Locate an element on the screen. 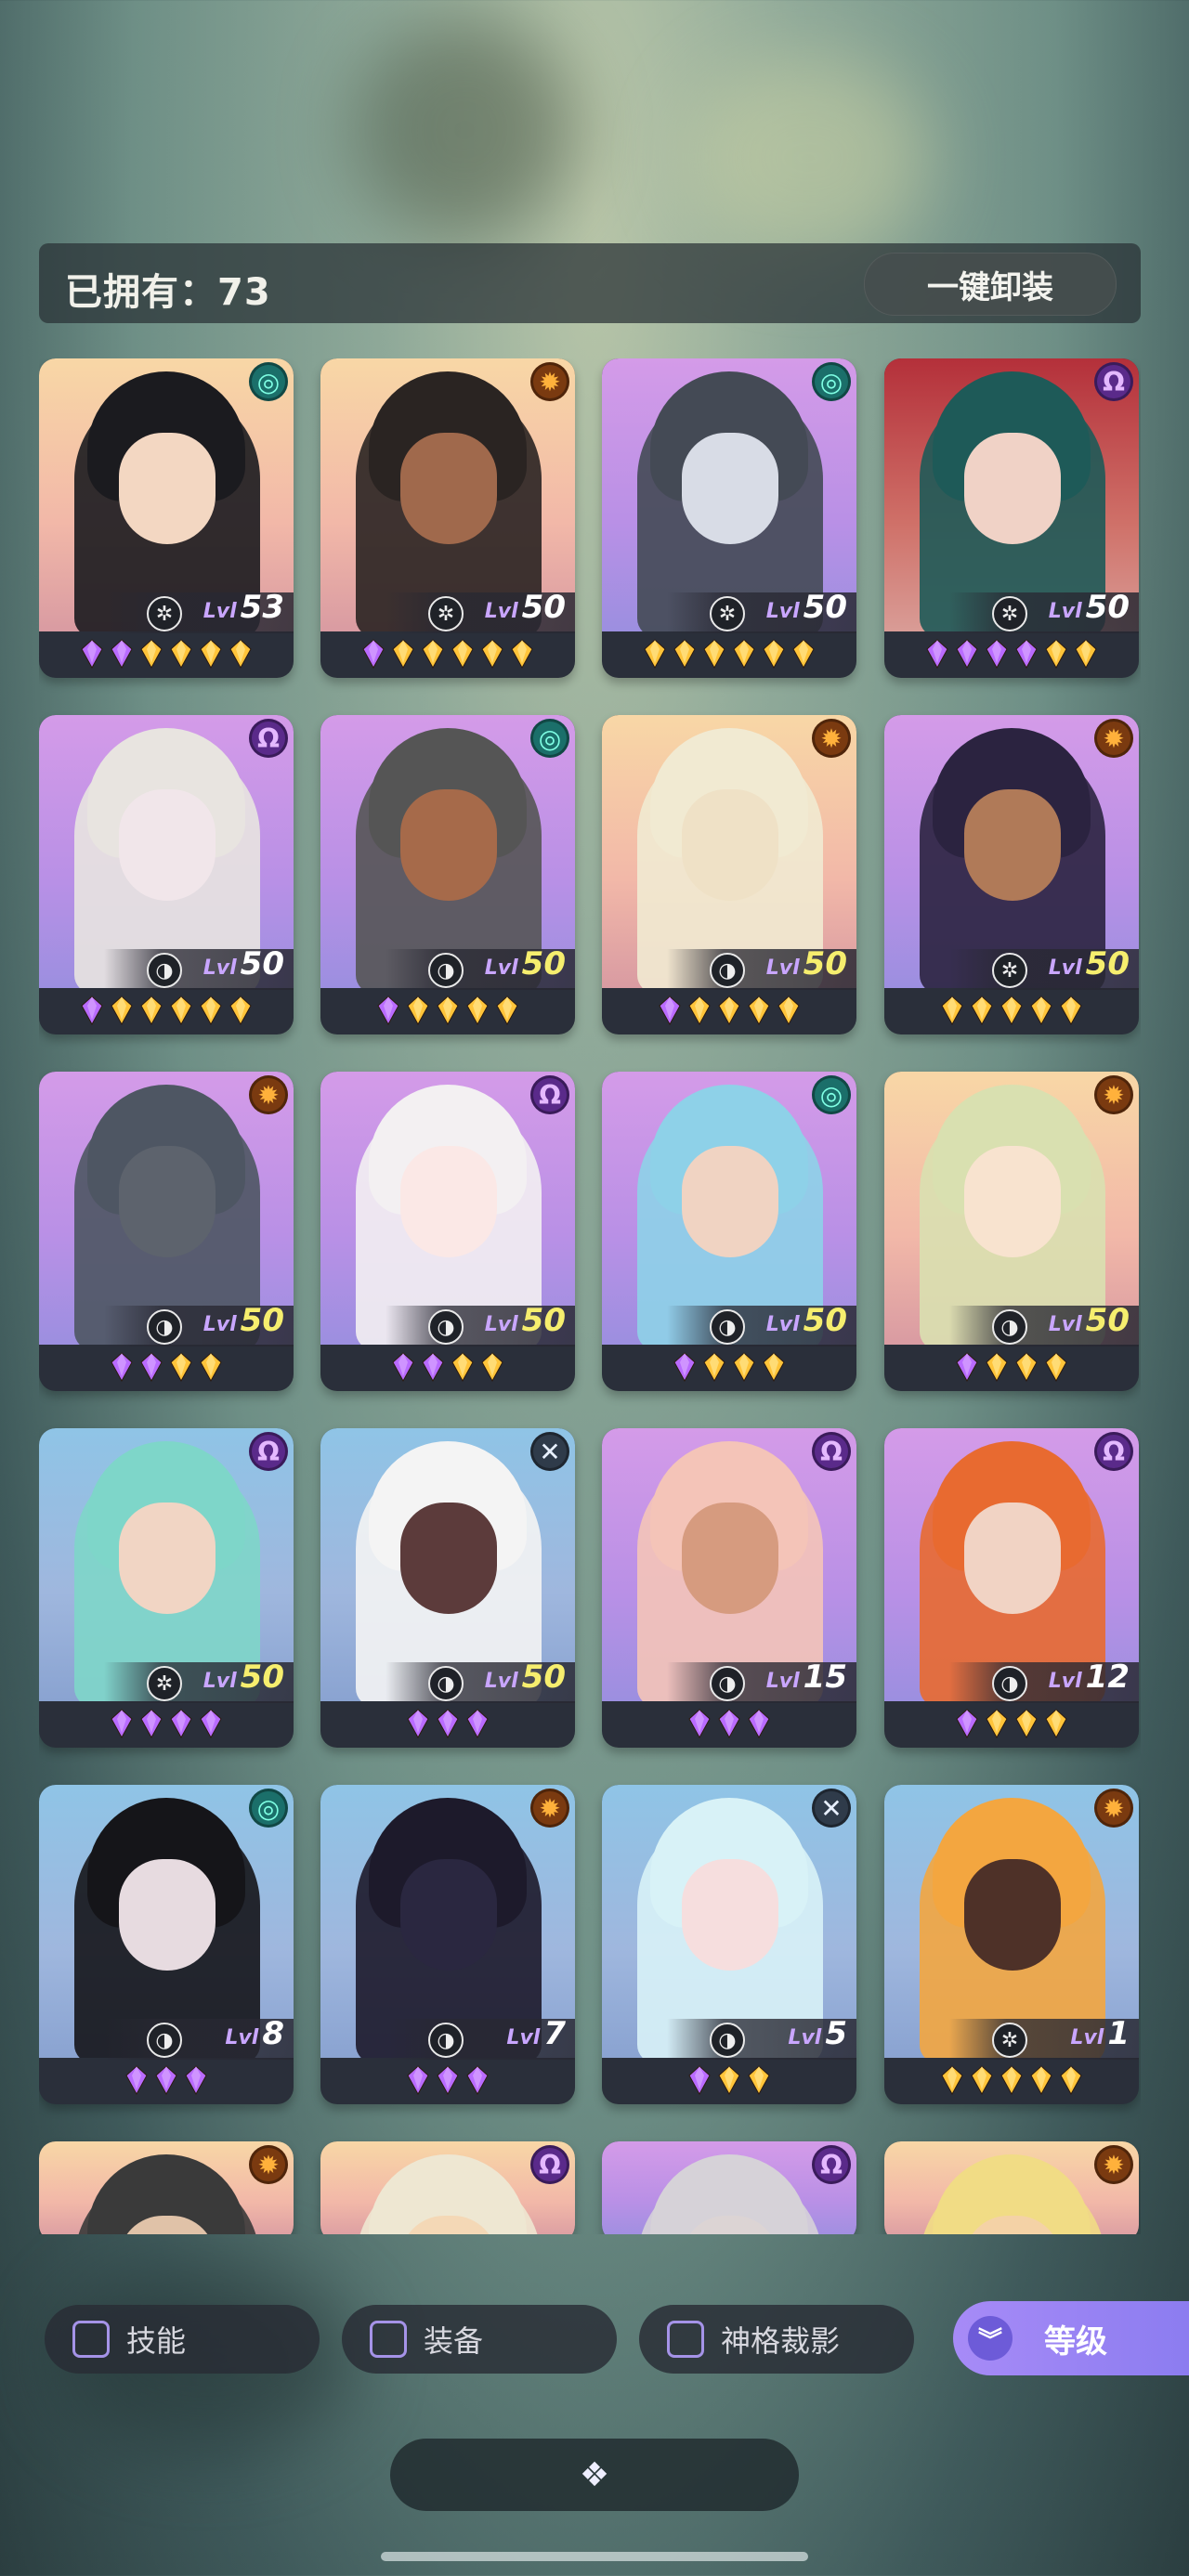 The image size is (1189, 2576). filter-equip: 装备 is located at coordinates (479, 2339).